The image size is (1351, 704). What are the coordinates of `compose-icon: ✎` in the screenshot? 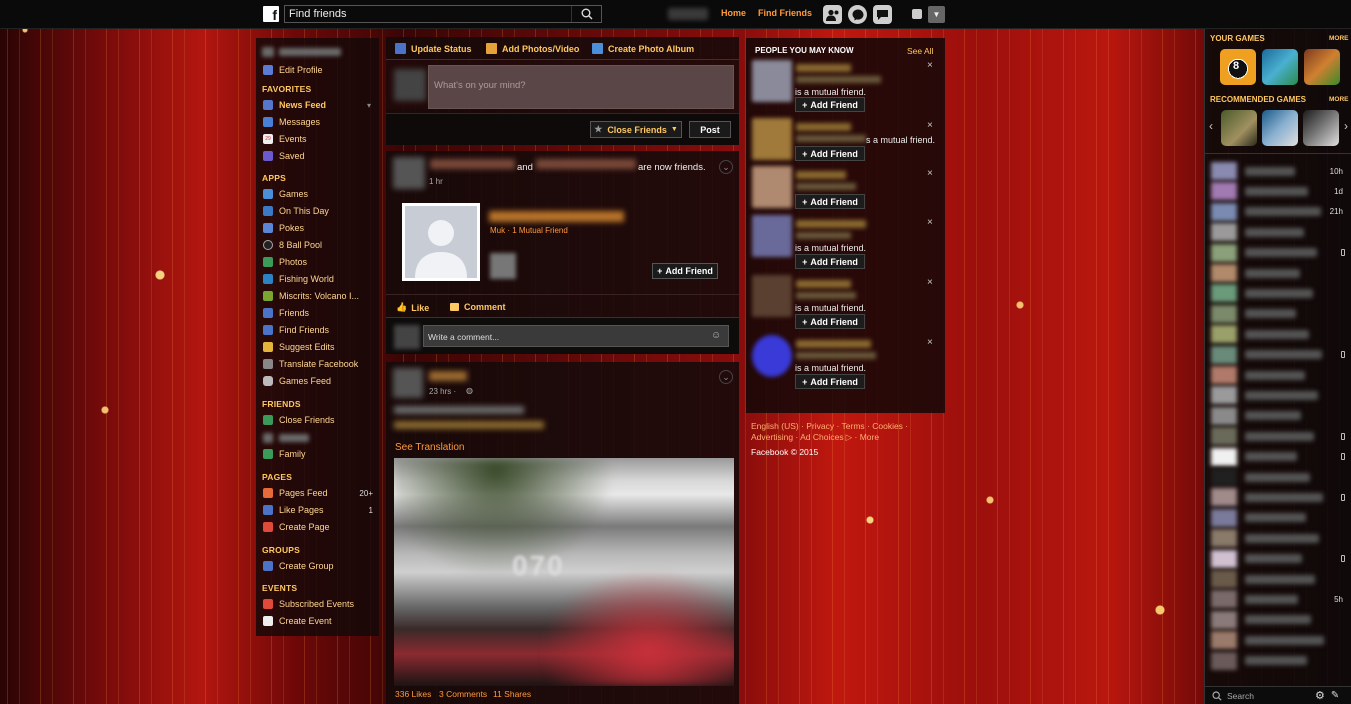 It's located at (1335, 695).